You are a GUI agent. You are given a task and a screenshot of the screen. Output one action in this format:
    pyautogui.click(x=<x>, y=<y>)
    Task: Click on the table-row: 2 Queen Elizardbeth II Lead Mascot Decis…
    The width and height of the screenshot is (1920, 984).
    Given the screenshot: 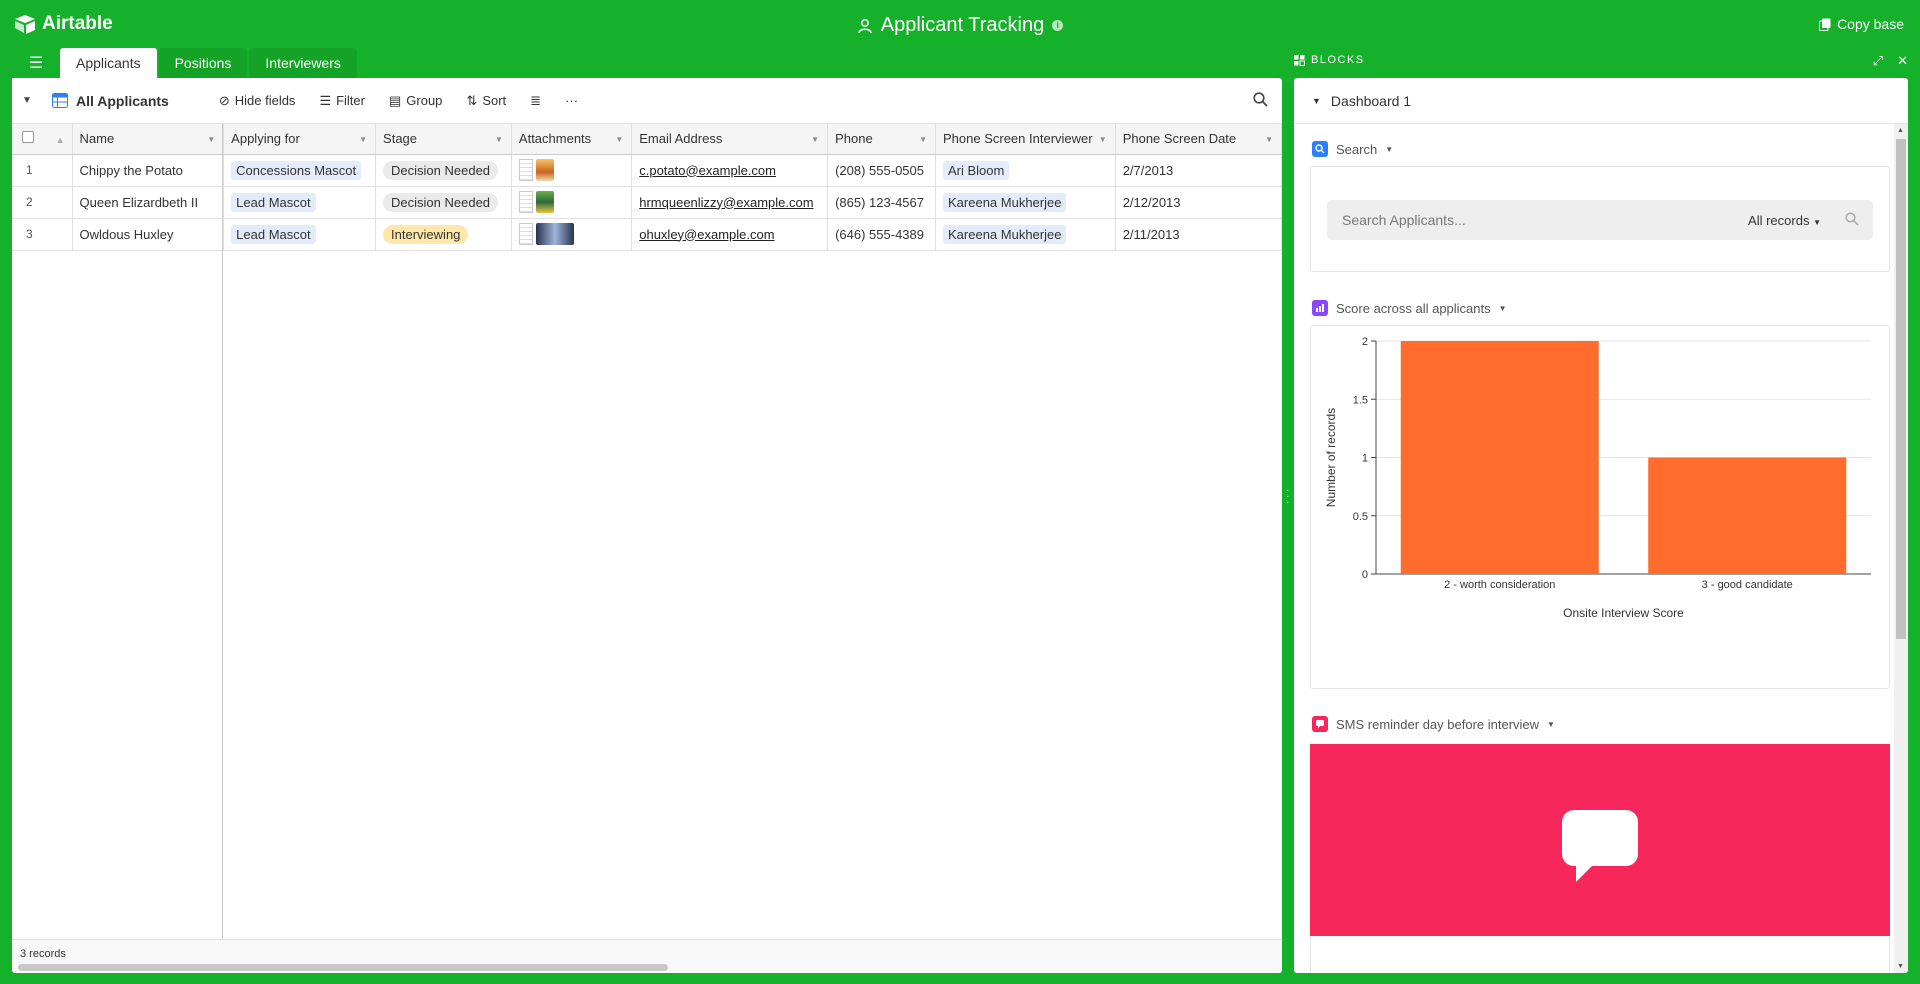 What is the action you would take?
    pyautogui.click(x=647, y=202)
    